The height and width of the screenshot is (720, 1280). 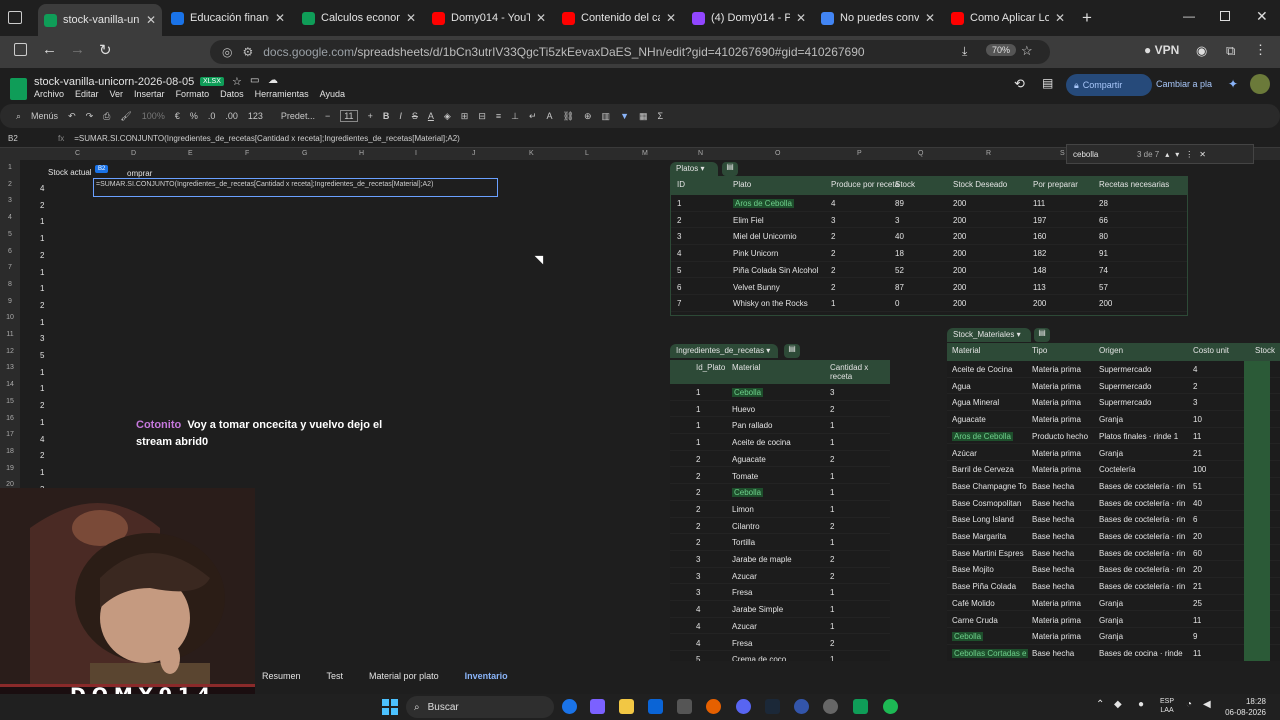 What do you see at coordinates (10, 418) in the screenshot?
I see `row-header: 16` at bounding box center [10, 418].